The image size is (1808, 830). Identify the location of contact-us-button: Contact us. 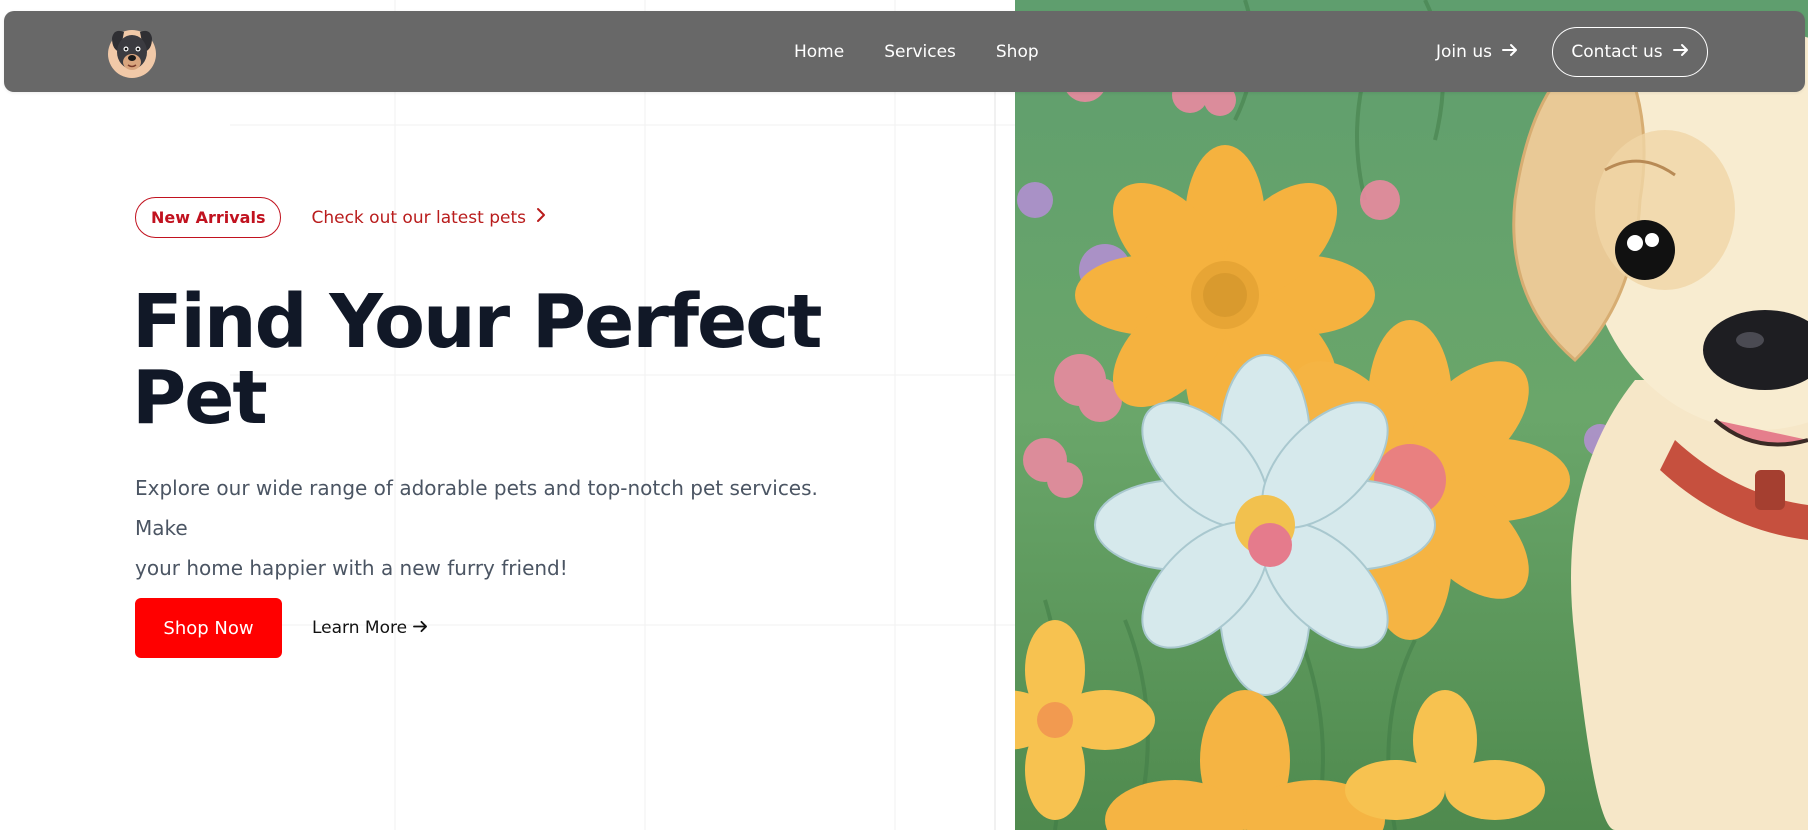
(1630, 52).